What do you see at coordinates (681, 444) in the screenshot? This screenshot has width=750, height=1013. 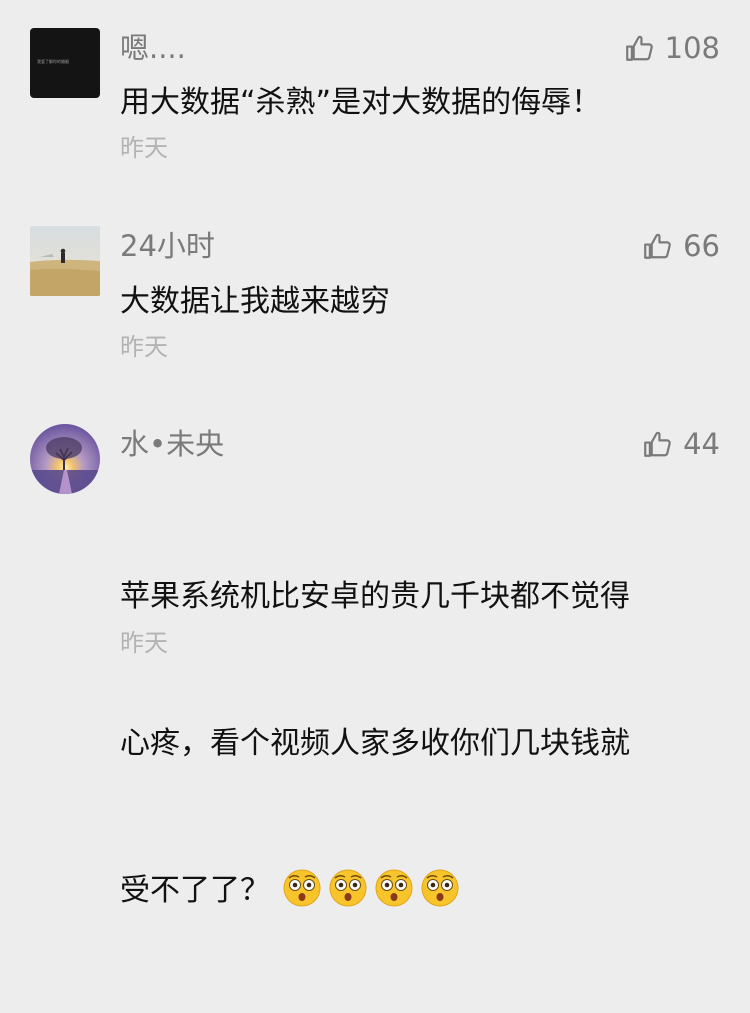 I see `like-button: 44` at bounding box center [681, 444].